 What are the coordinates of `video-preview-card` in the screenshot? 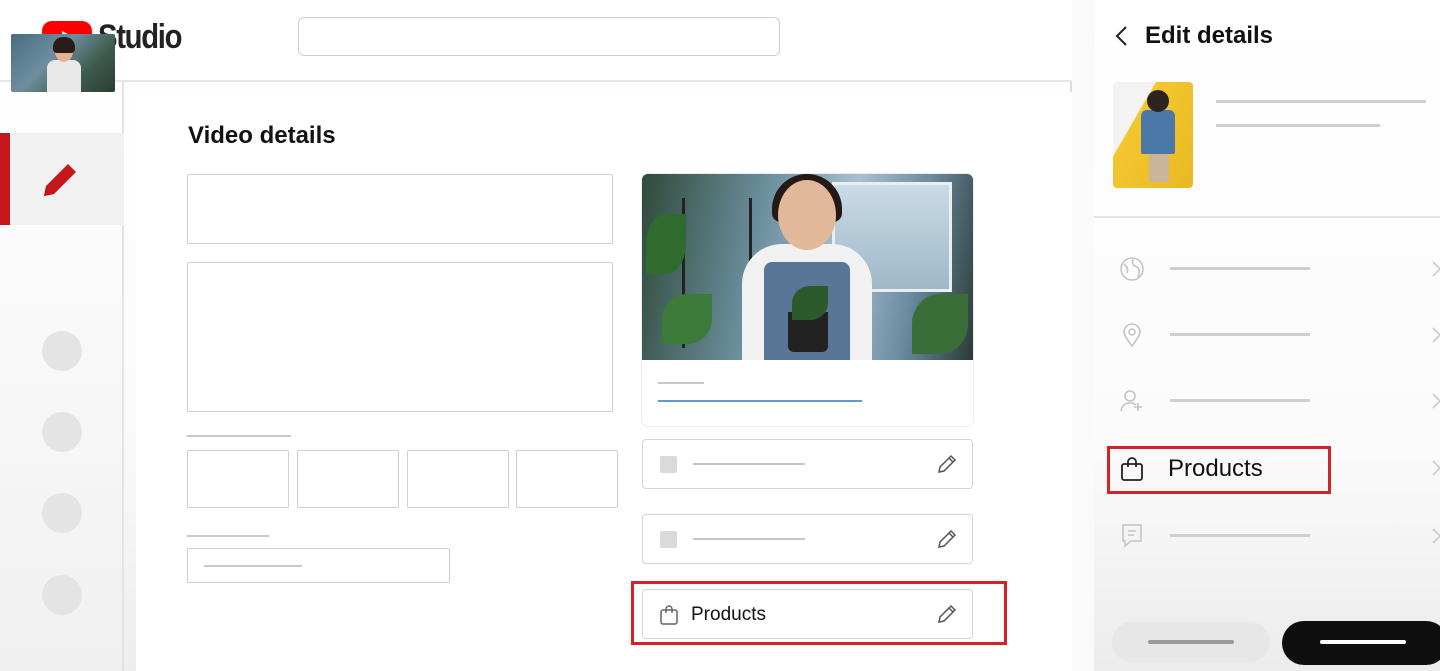 It's located at (807, 300).